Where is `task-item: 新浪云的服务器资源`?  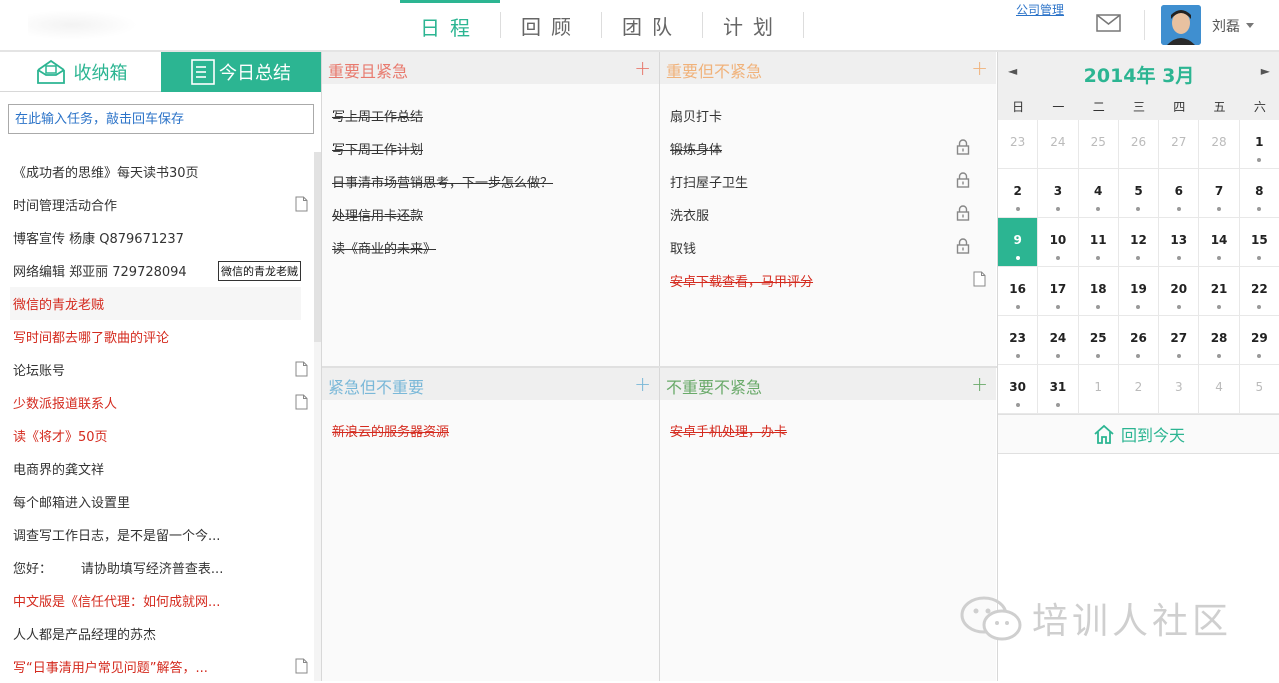 task-item: 新浪云的服务器资源 is located at coordinates (390, 430).